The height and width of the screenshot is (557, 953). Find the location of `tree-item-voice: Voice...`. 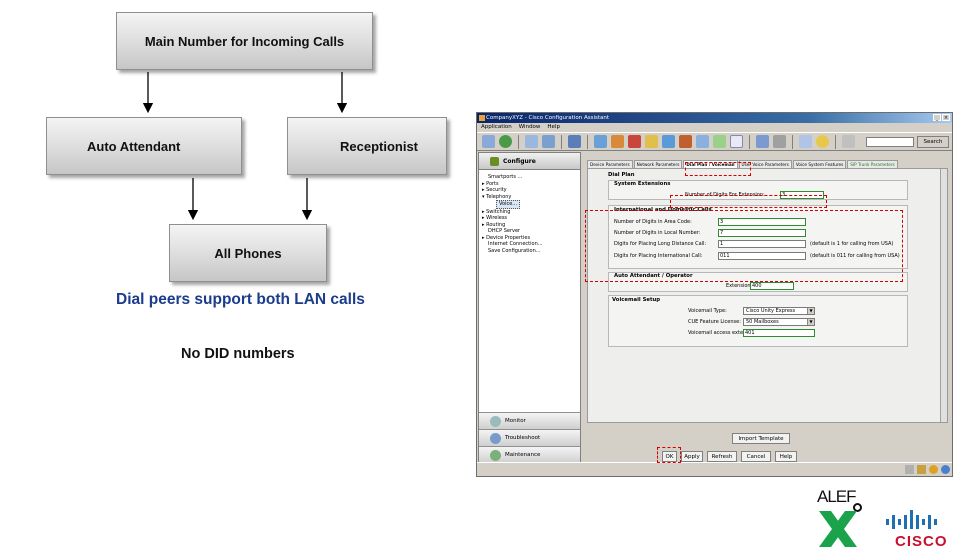

tree-item-voice: Voice... is located at coordinates (508, 204).